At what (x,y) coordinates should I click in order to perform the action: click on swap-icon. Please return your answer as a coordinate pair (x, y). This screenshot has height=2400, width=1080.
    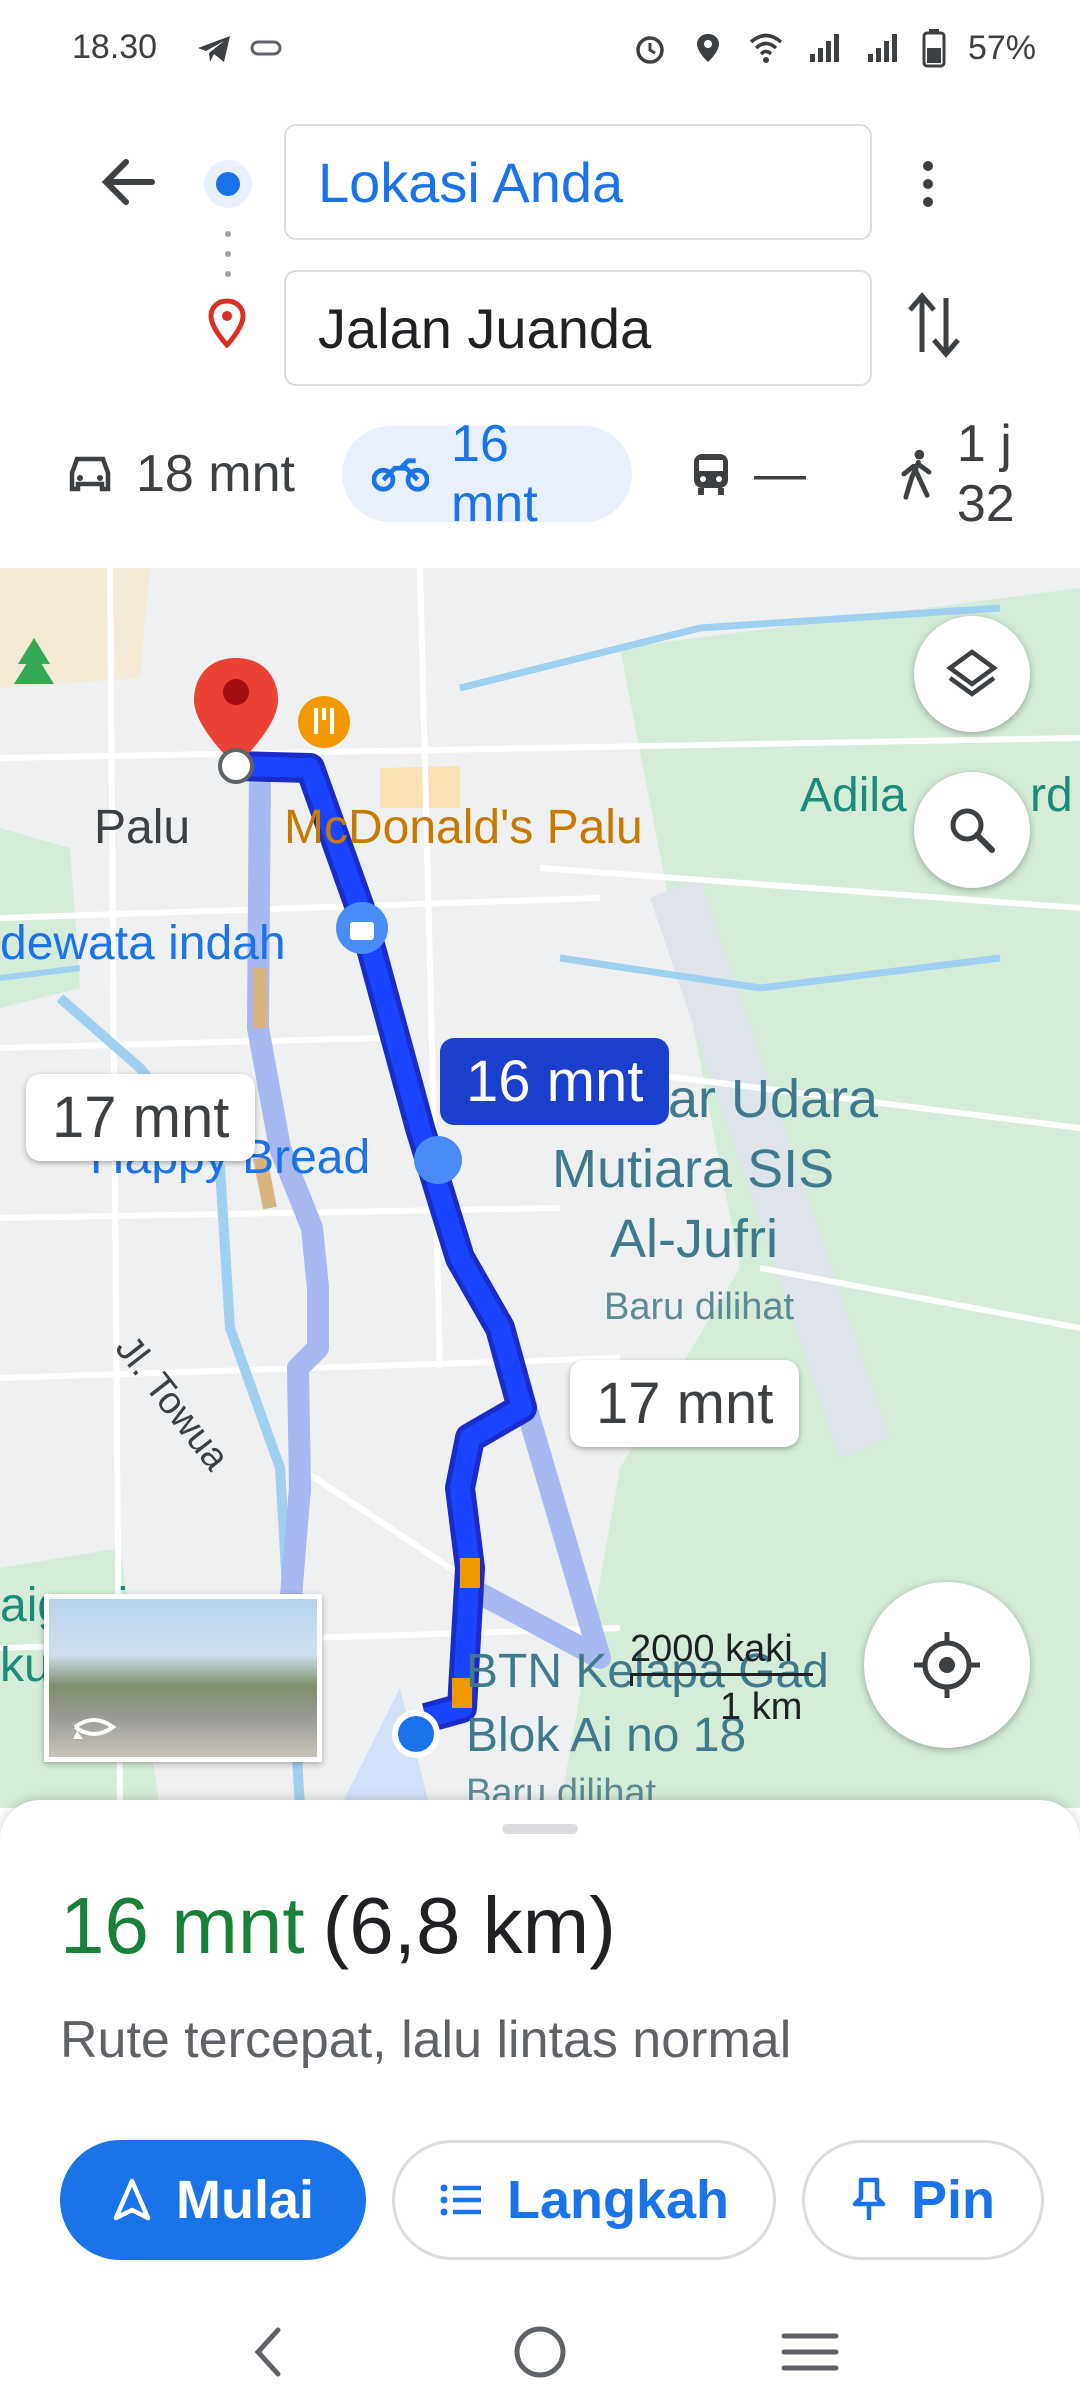
    Looking at the image, I should click on (934, 325).